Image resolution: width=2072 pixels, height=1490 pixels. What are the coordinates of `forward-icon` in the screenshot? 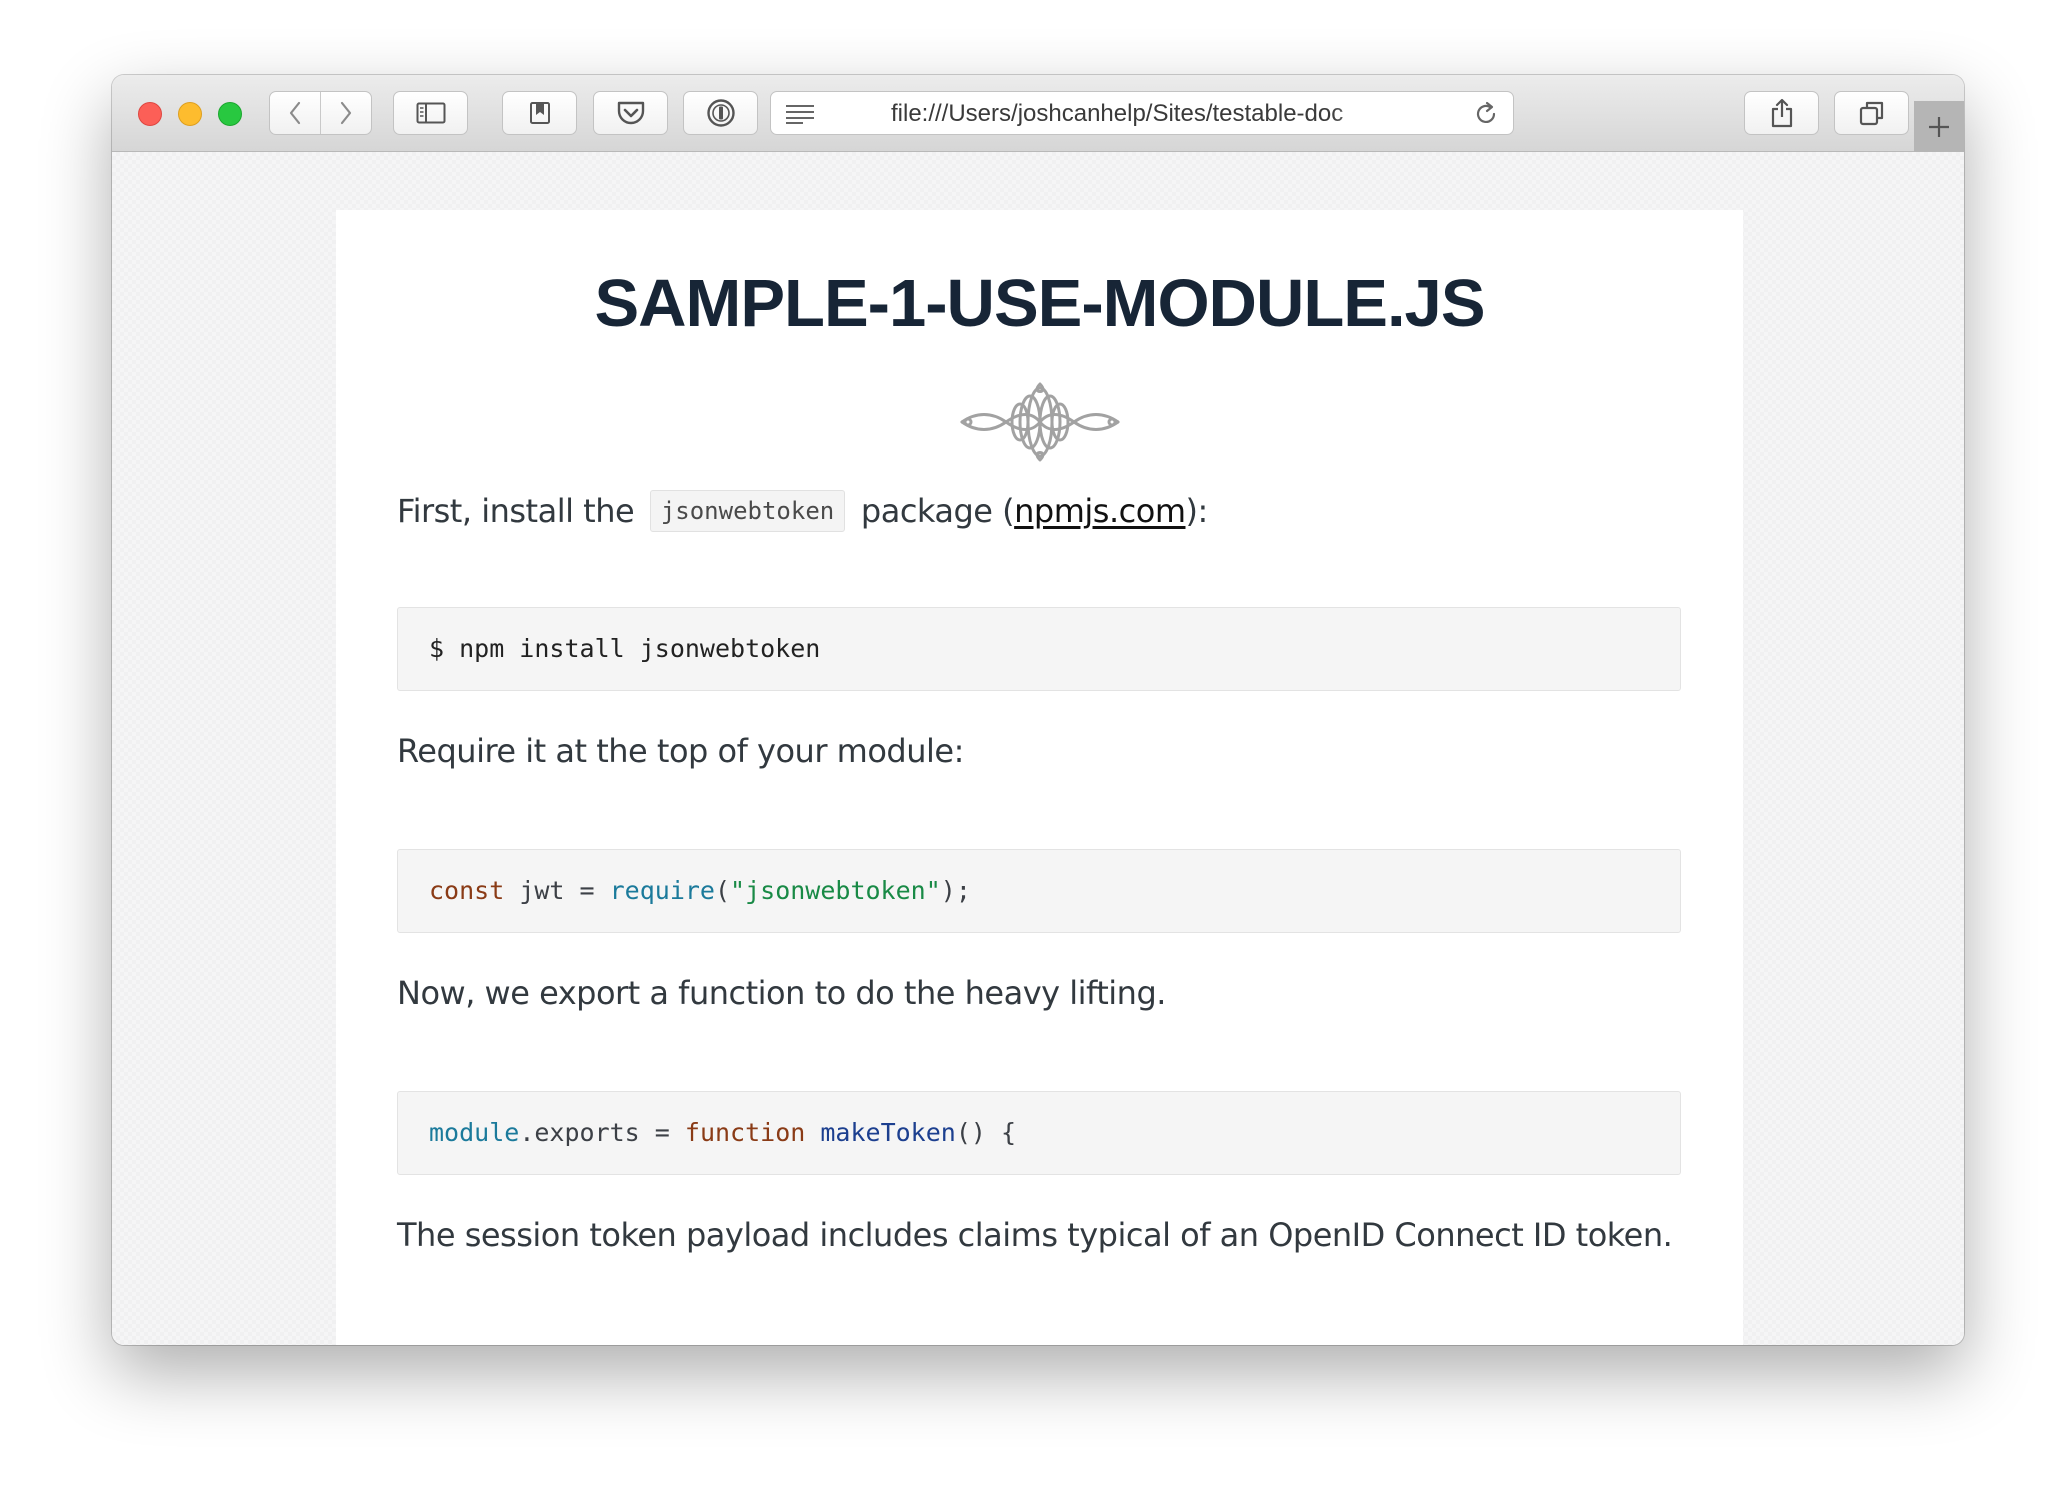 It's located at (346, 113).